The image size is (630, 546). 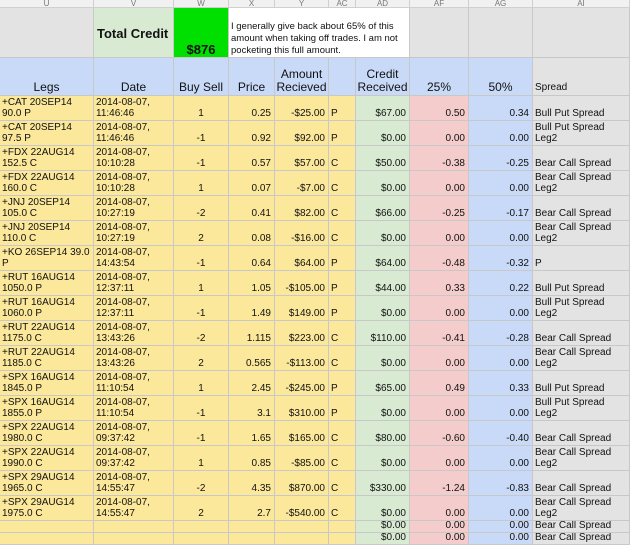 I want to click on column-header-y: Y, so click(x=302, y=4).